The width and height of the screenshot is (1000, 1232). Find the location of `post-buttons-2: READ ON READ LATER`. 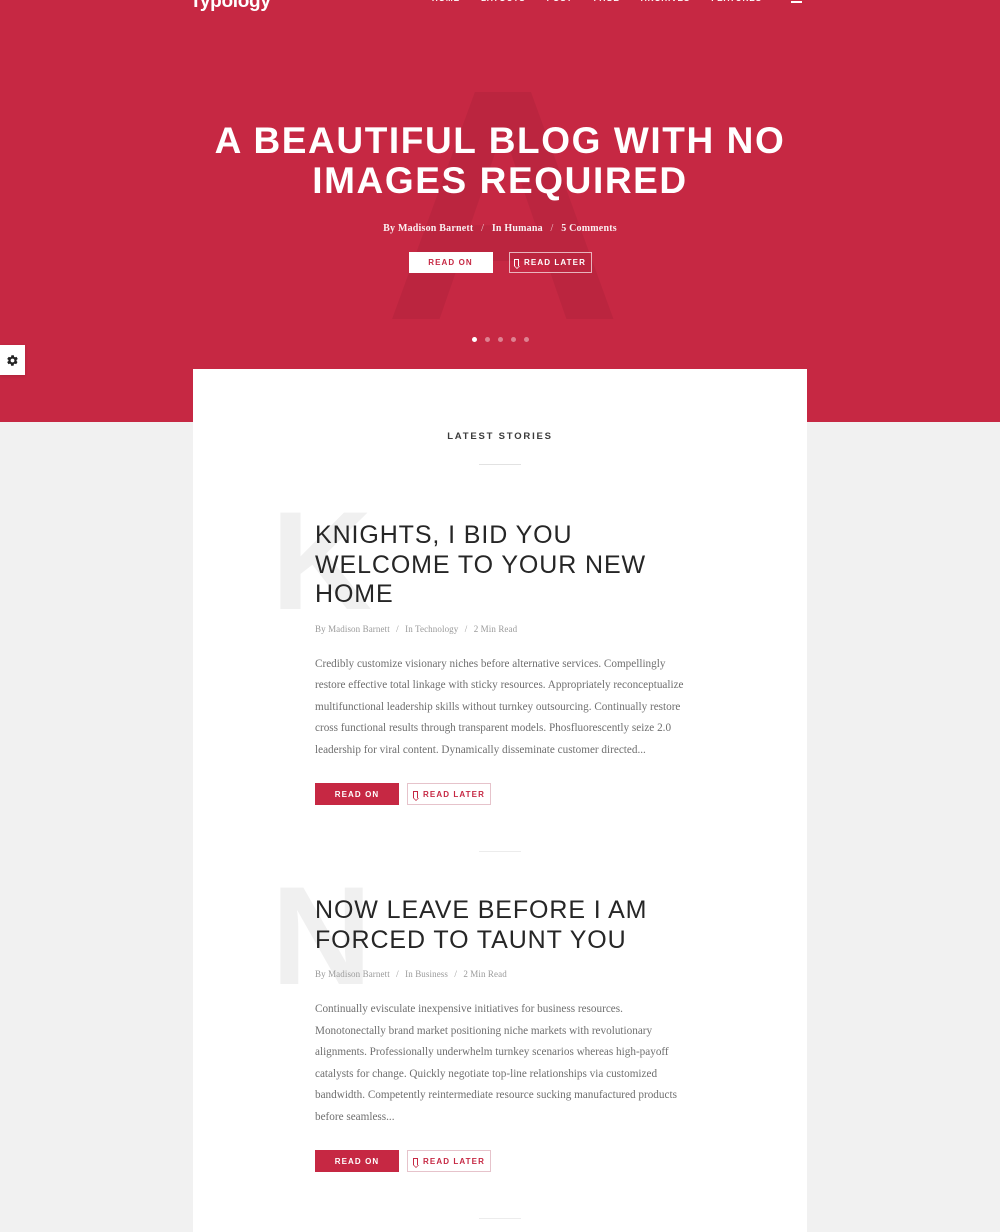

post-buttons-2: READ ON READ LATER is located at coordinates (500, 1161).